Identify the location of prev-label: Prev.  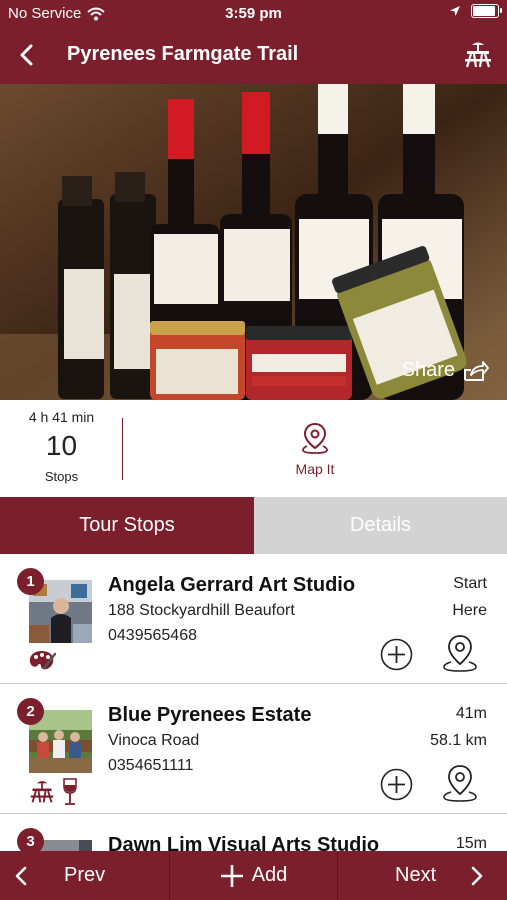
(85, 875).